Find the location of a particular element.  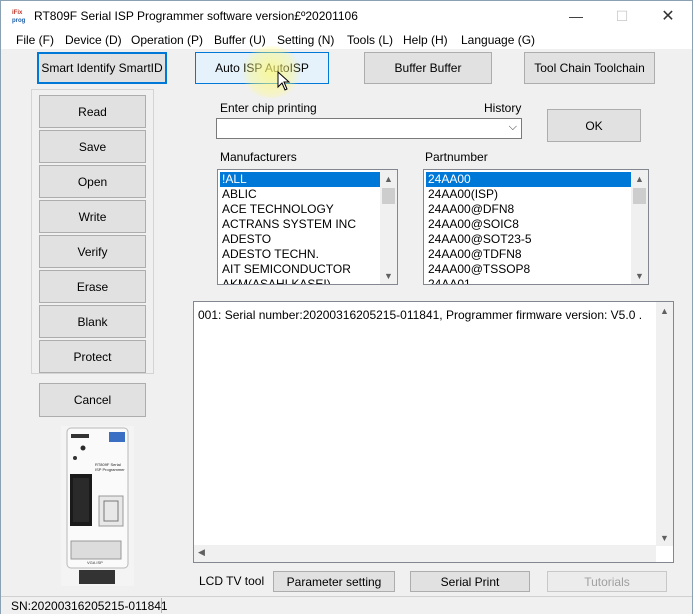

menu-device: Device (D) is located at coordinates (93, 40).